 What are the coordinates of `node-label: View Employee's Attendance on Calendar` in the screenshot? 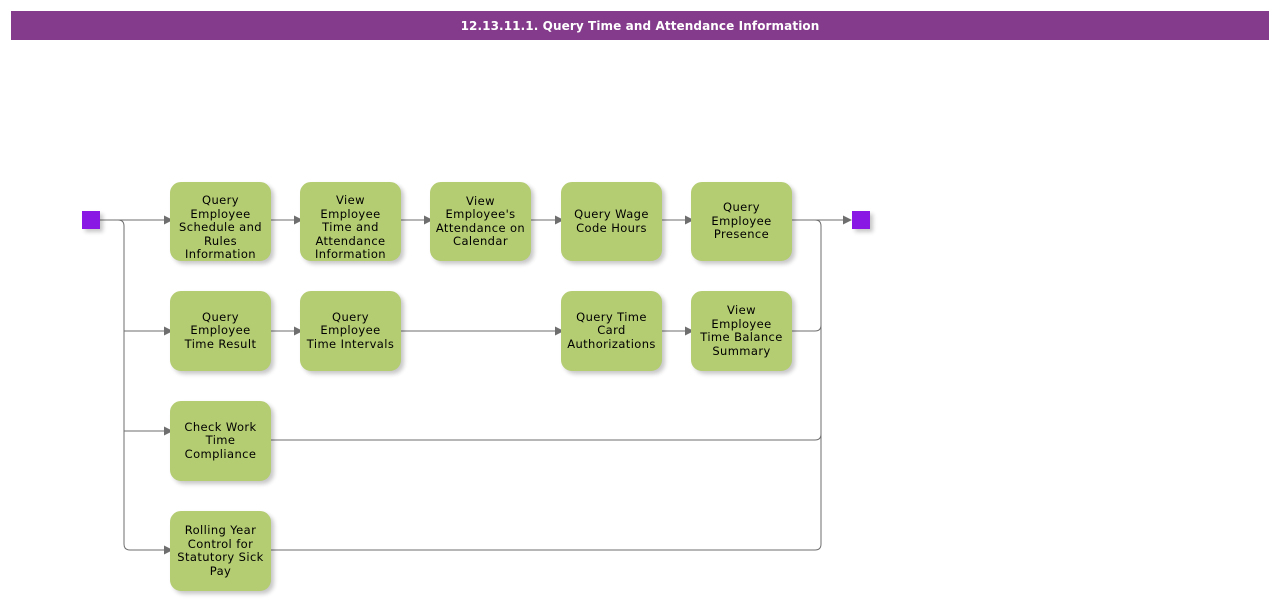 It's located at (480, 220).